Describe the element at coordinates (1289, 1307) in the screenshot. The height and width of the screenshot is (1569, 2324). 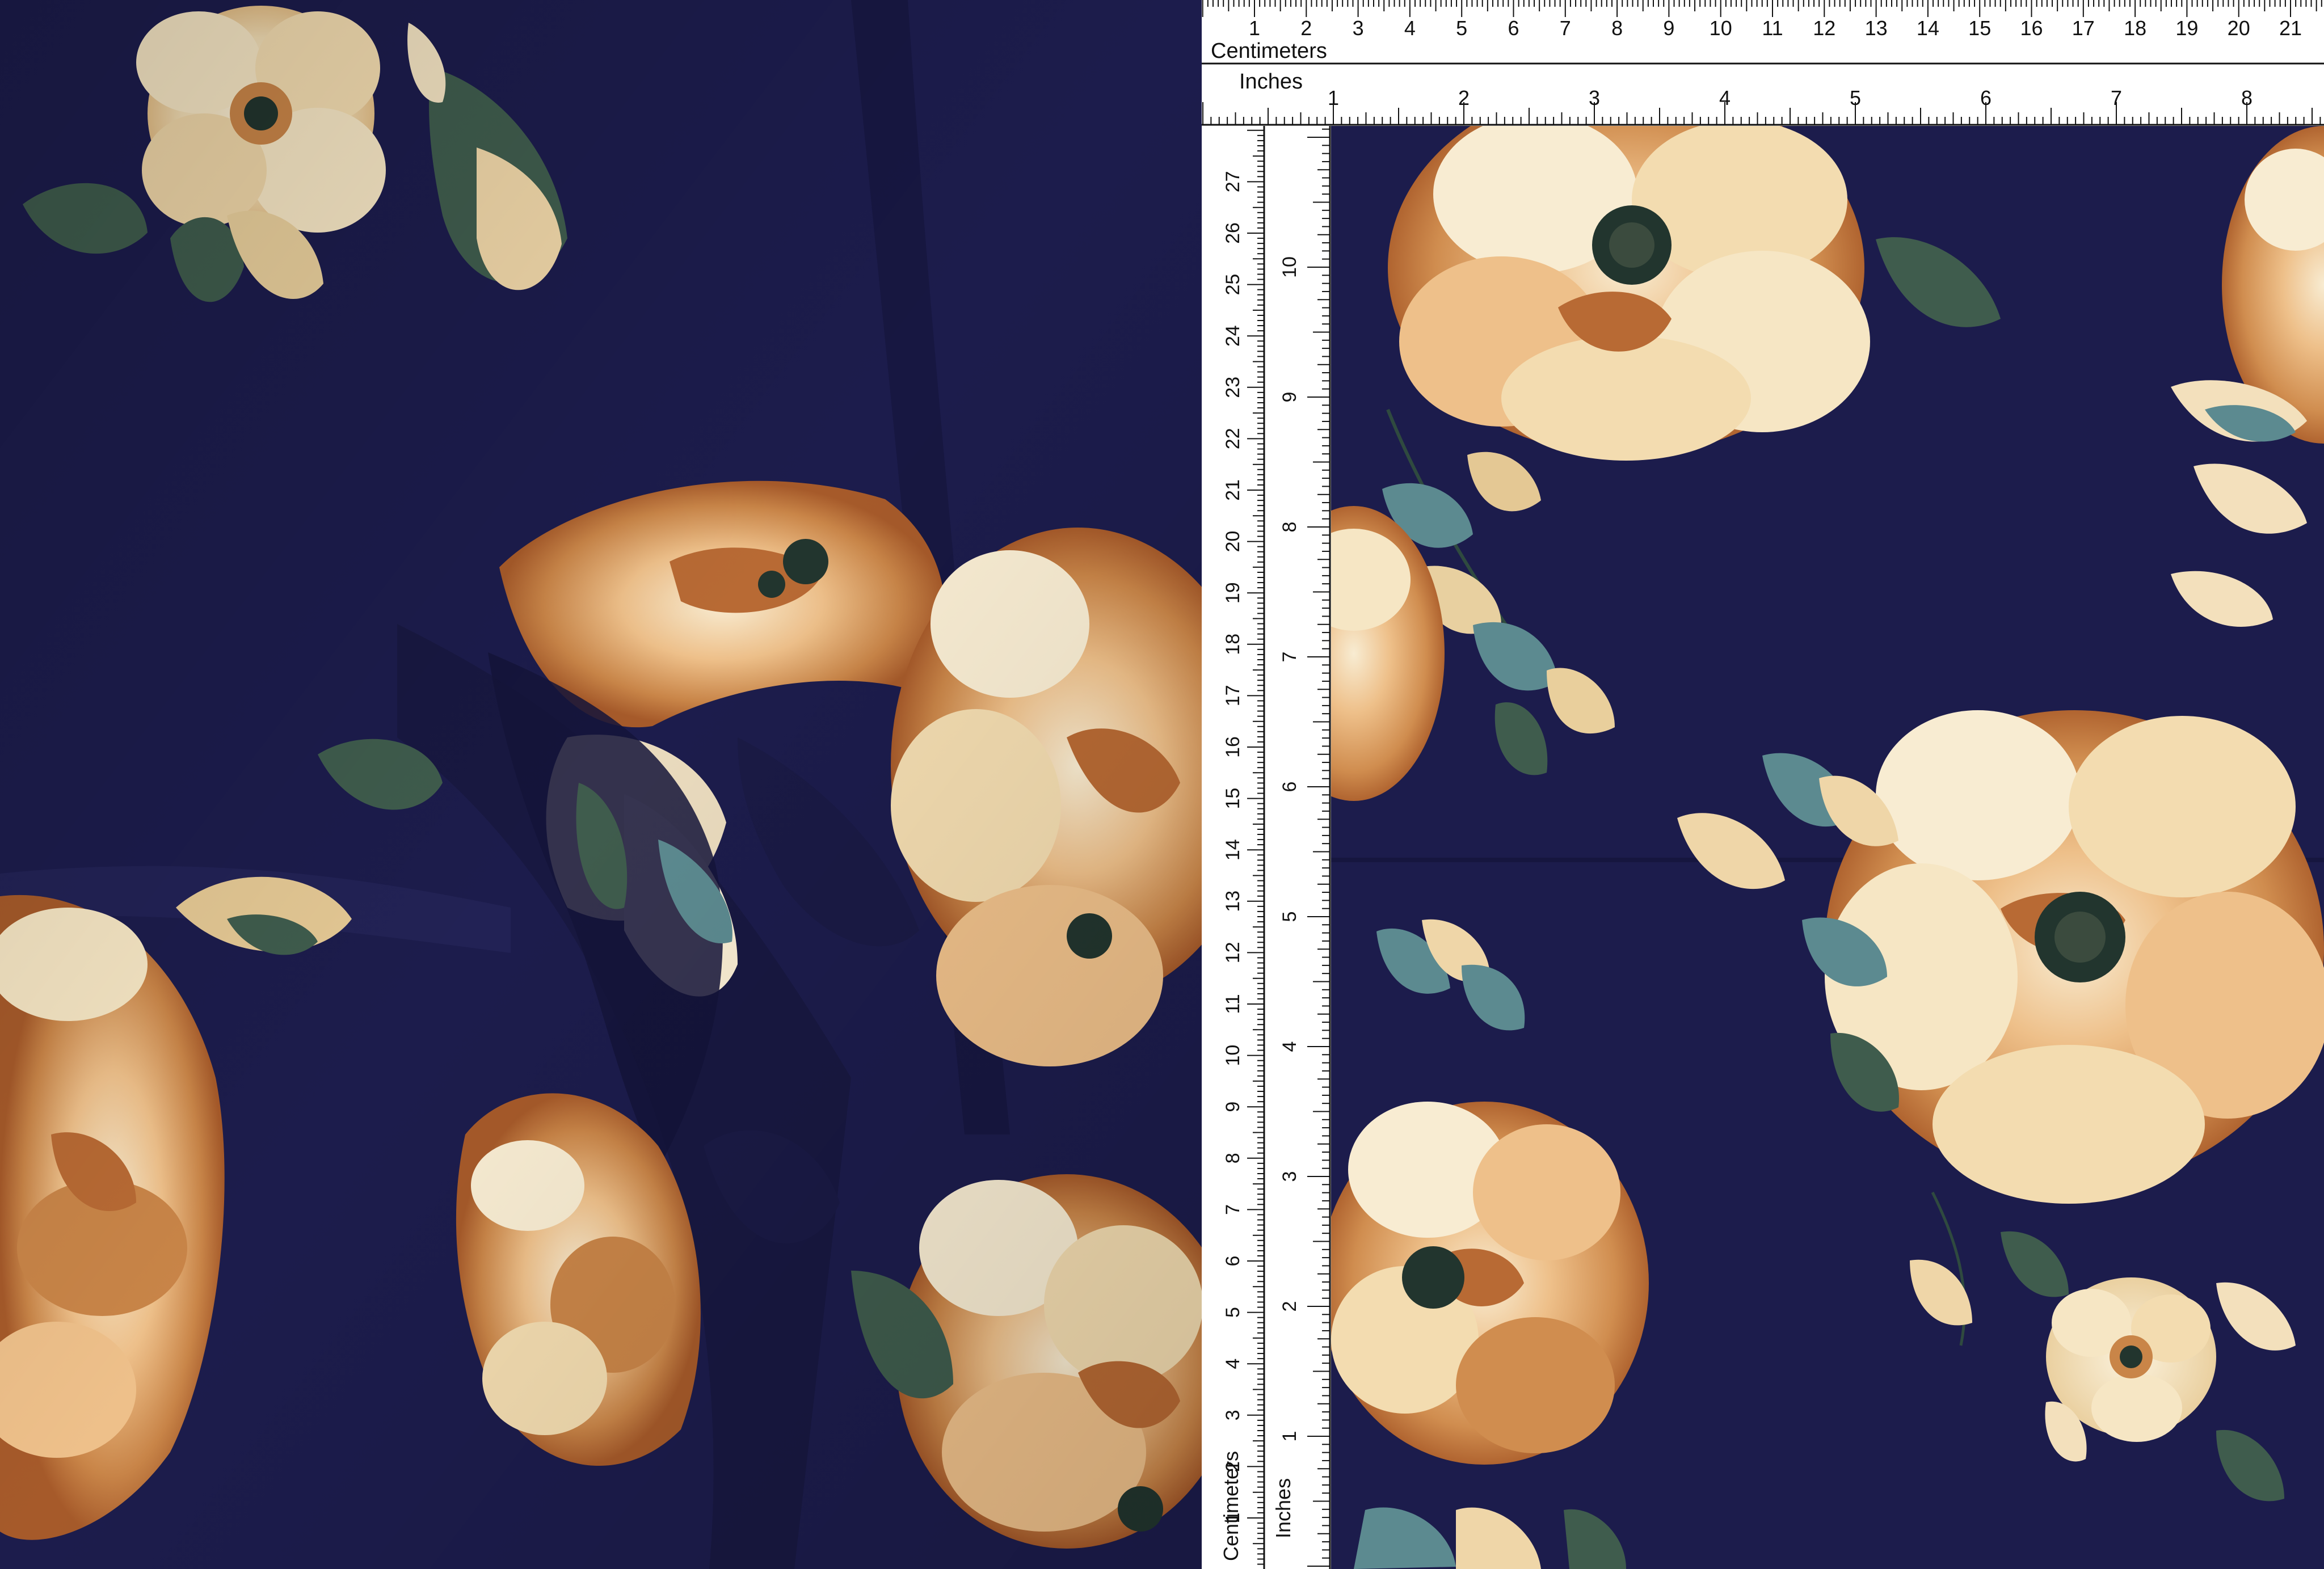
I see `side-ruler-in-number: 2` at that location.